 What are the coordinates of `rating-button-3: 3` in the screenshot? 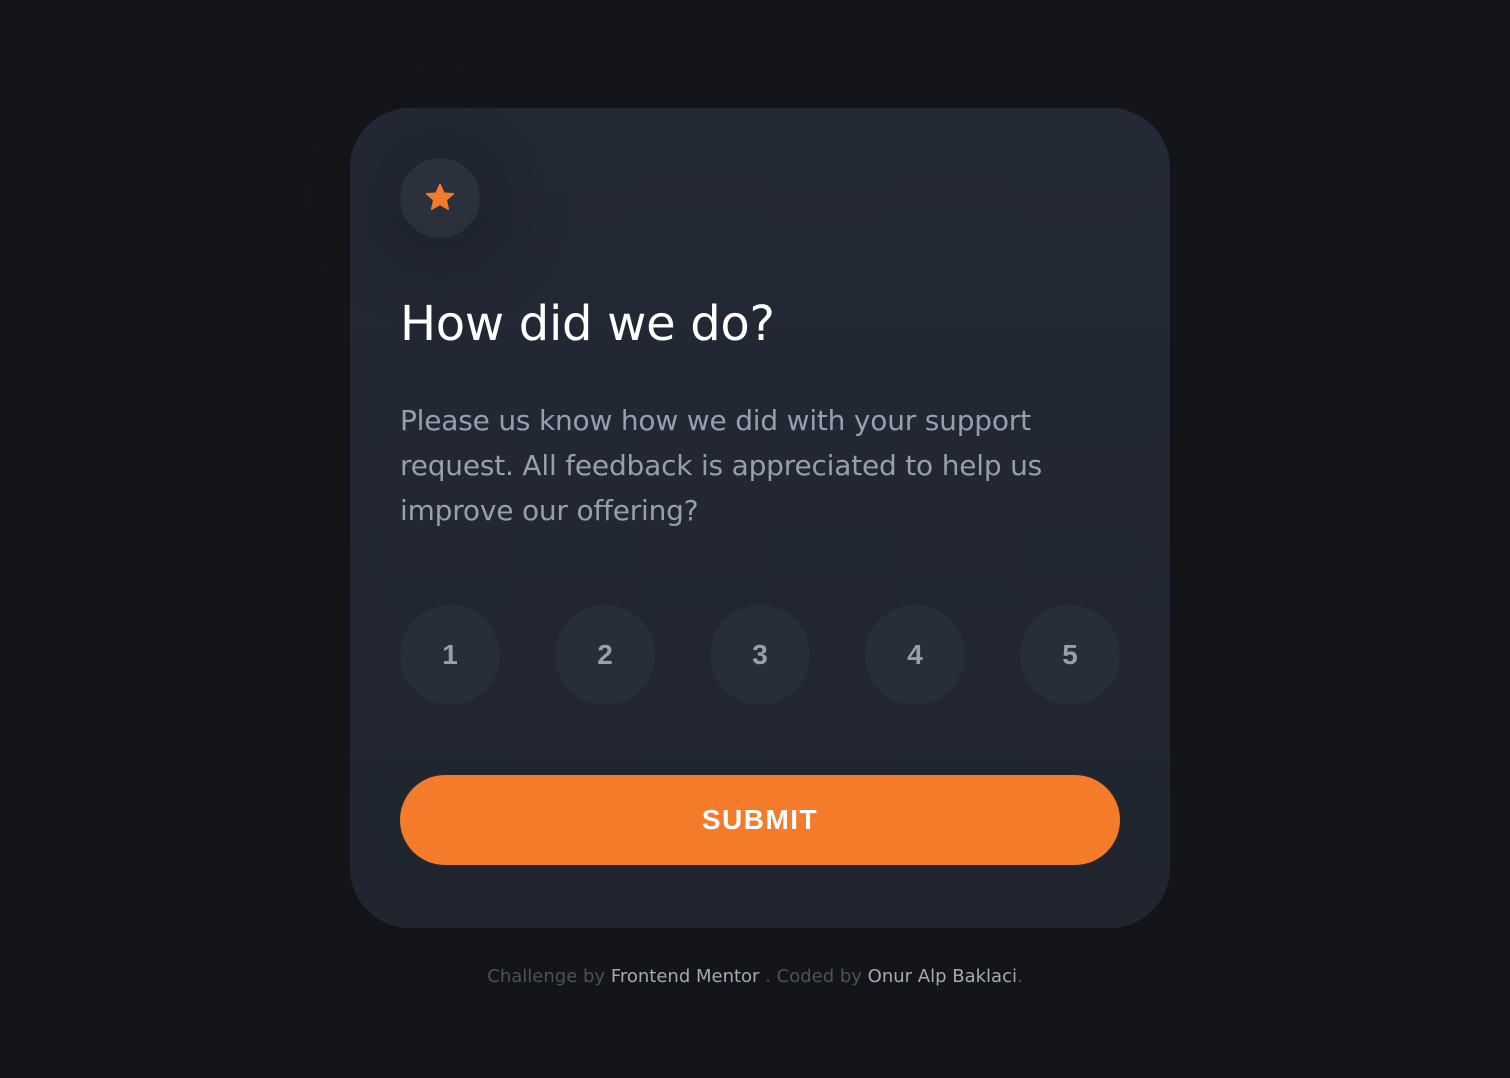 It's located at (760, 655).